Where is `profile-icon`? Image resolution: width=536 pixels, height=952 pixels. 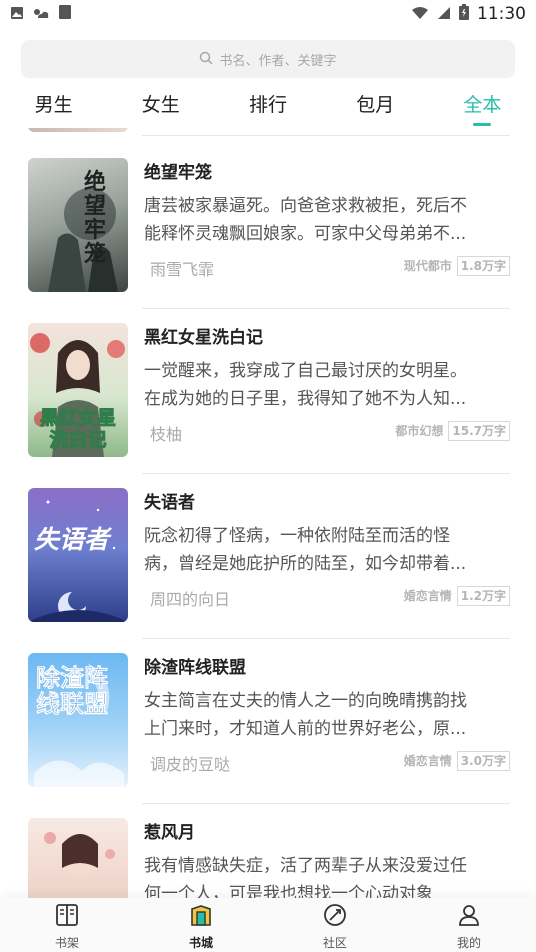 profile-icon is located at coordinates (469, 917).